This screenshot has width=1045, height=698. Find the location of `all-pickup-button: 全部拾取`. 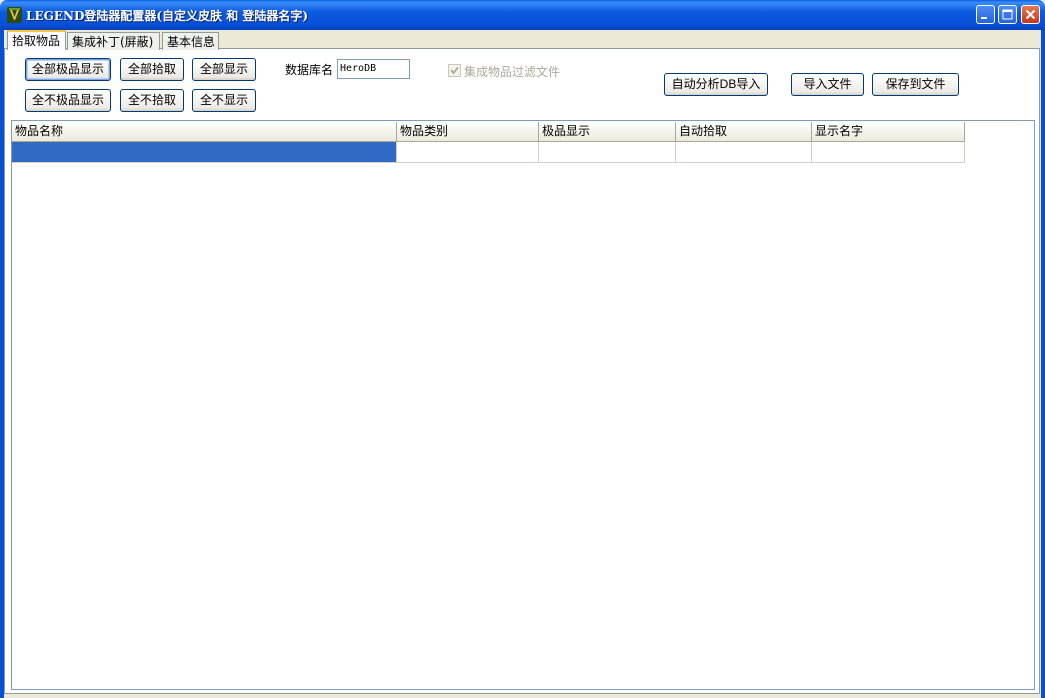

all-pickup-button: 全部拾取 is located at coordinates (152, 69).